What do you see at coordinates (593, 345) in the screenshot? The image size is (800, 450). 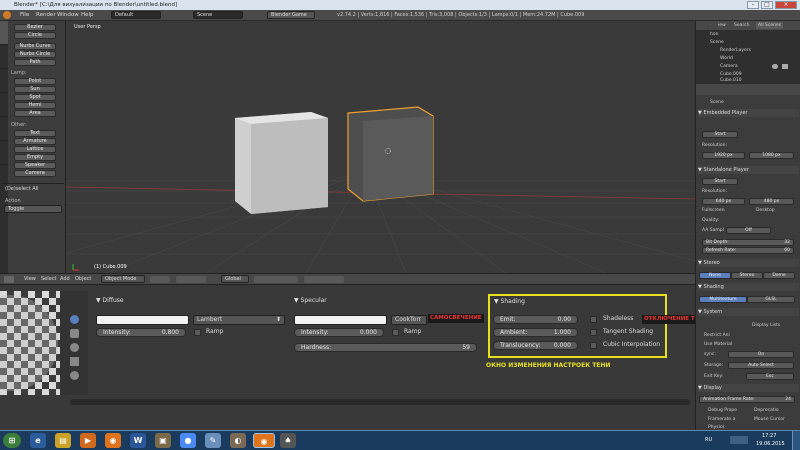 I see `cubic-interpolation-checkbox` at bounding box center [593, 345].